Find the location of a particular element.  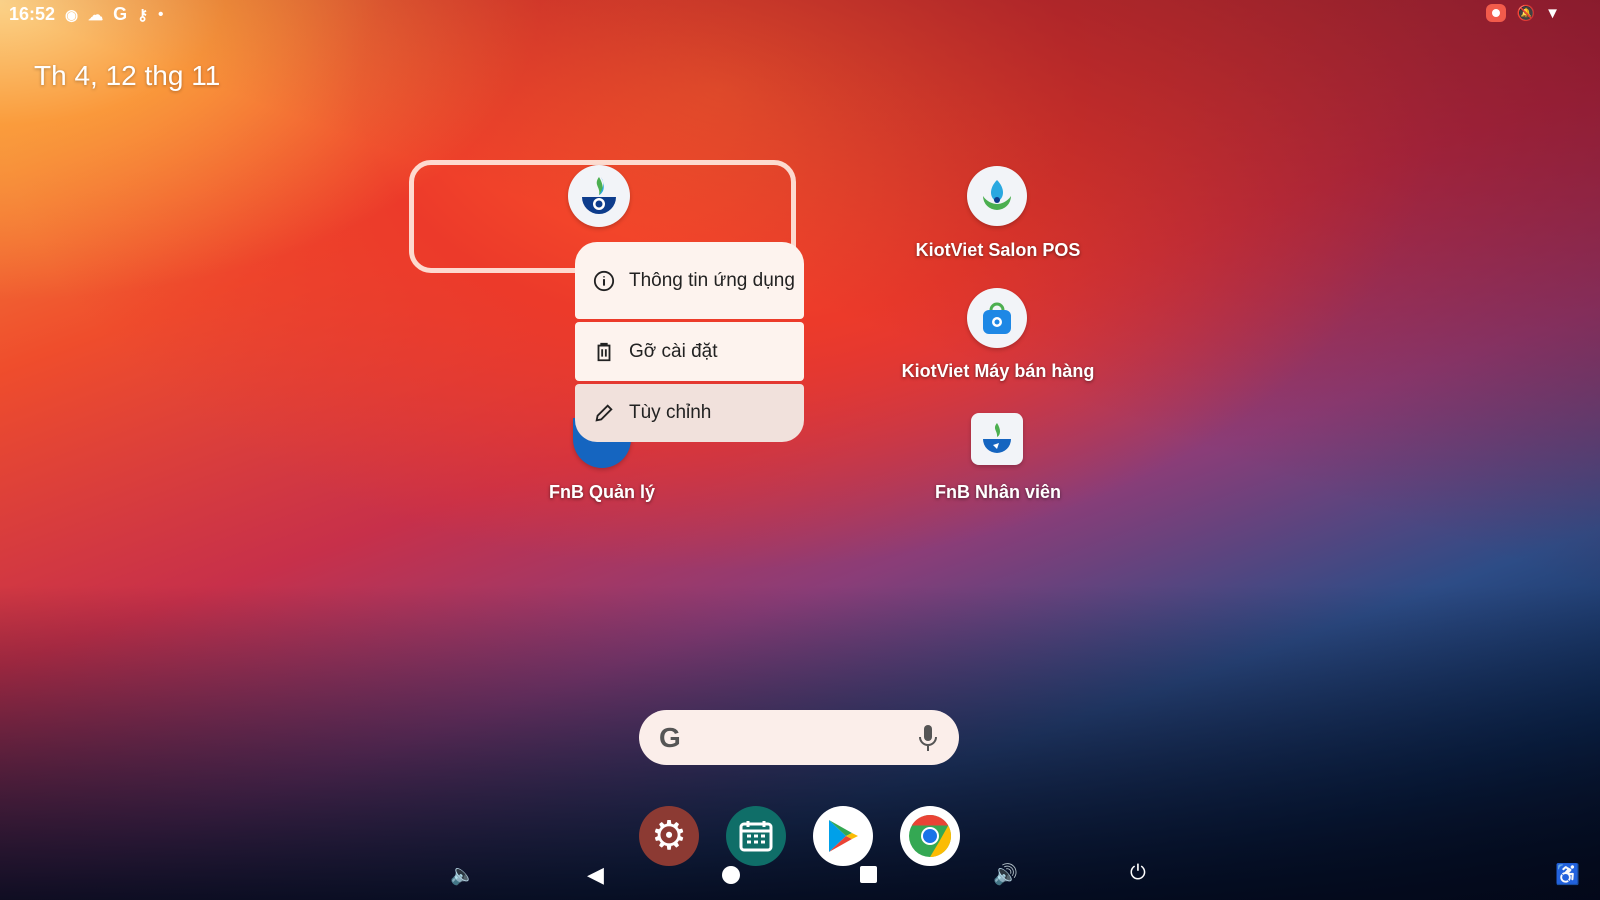

info-icon is located at coordinates (604, 280).